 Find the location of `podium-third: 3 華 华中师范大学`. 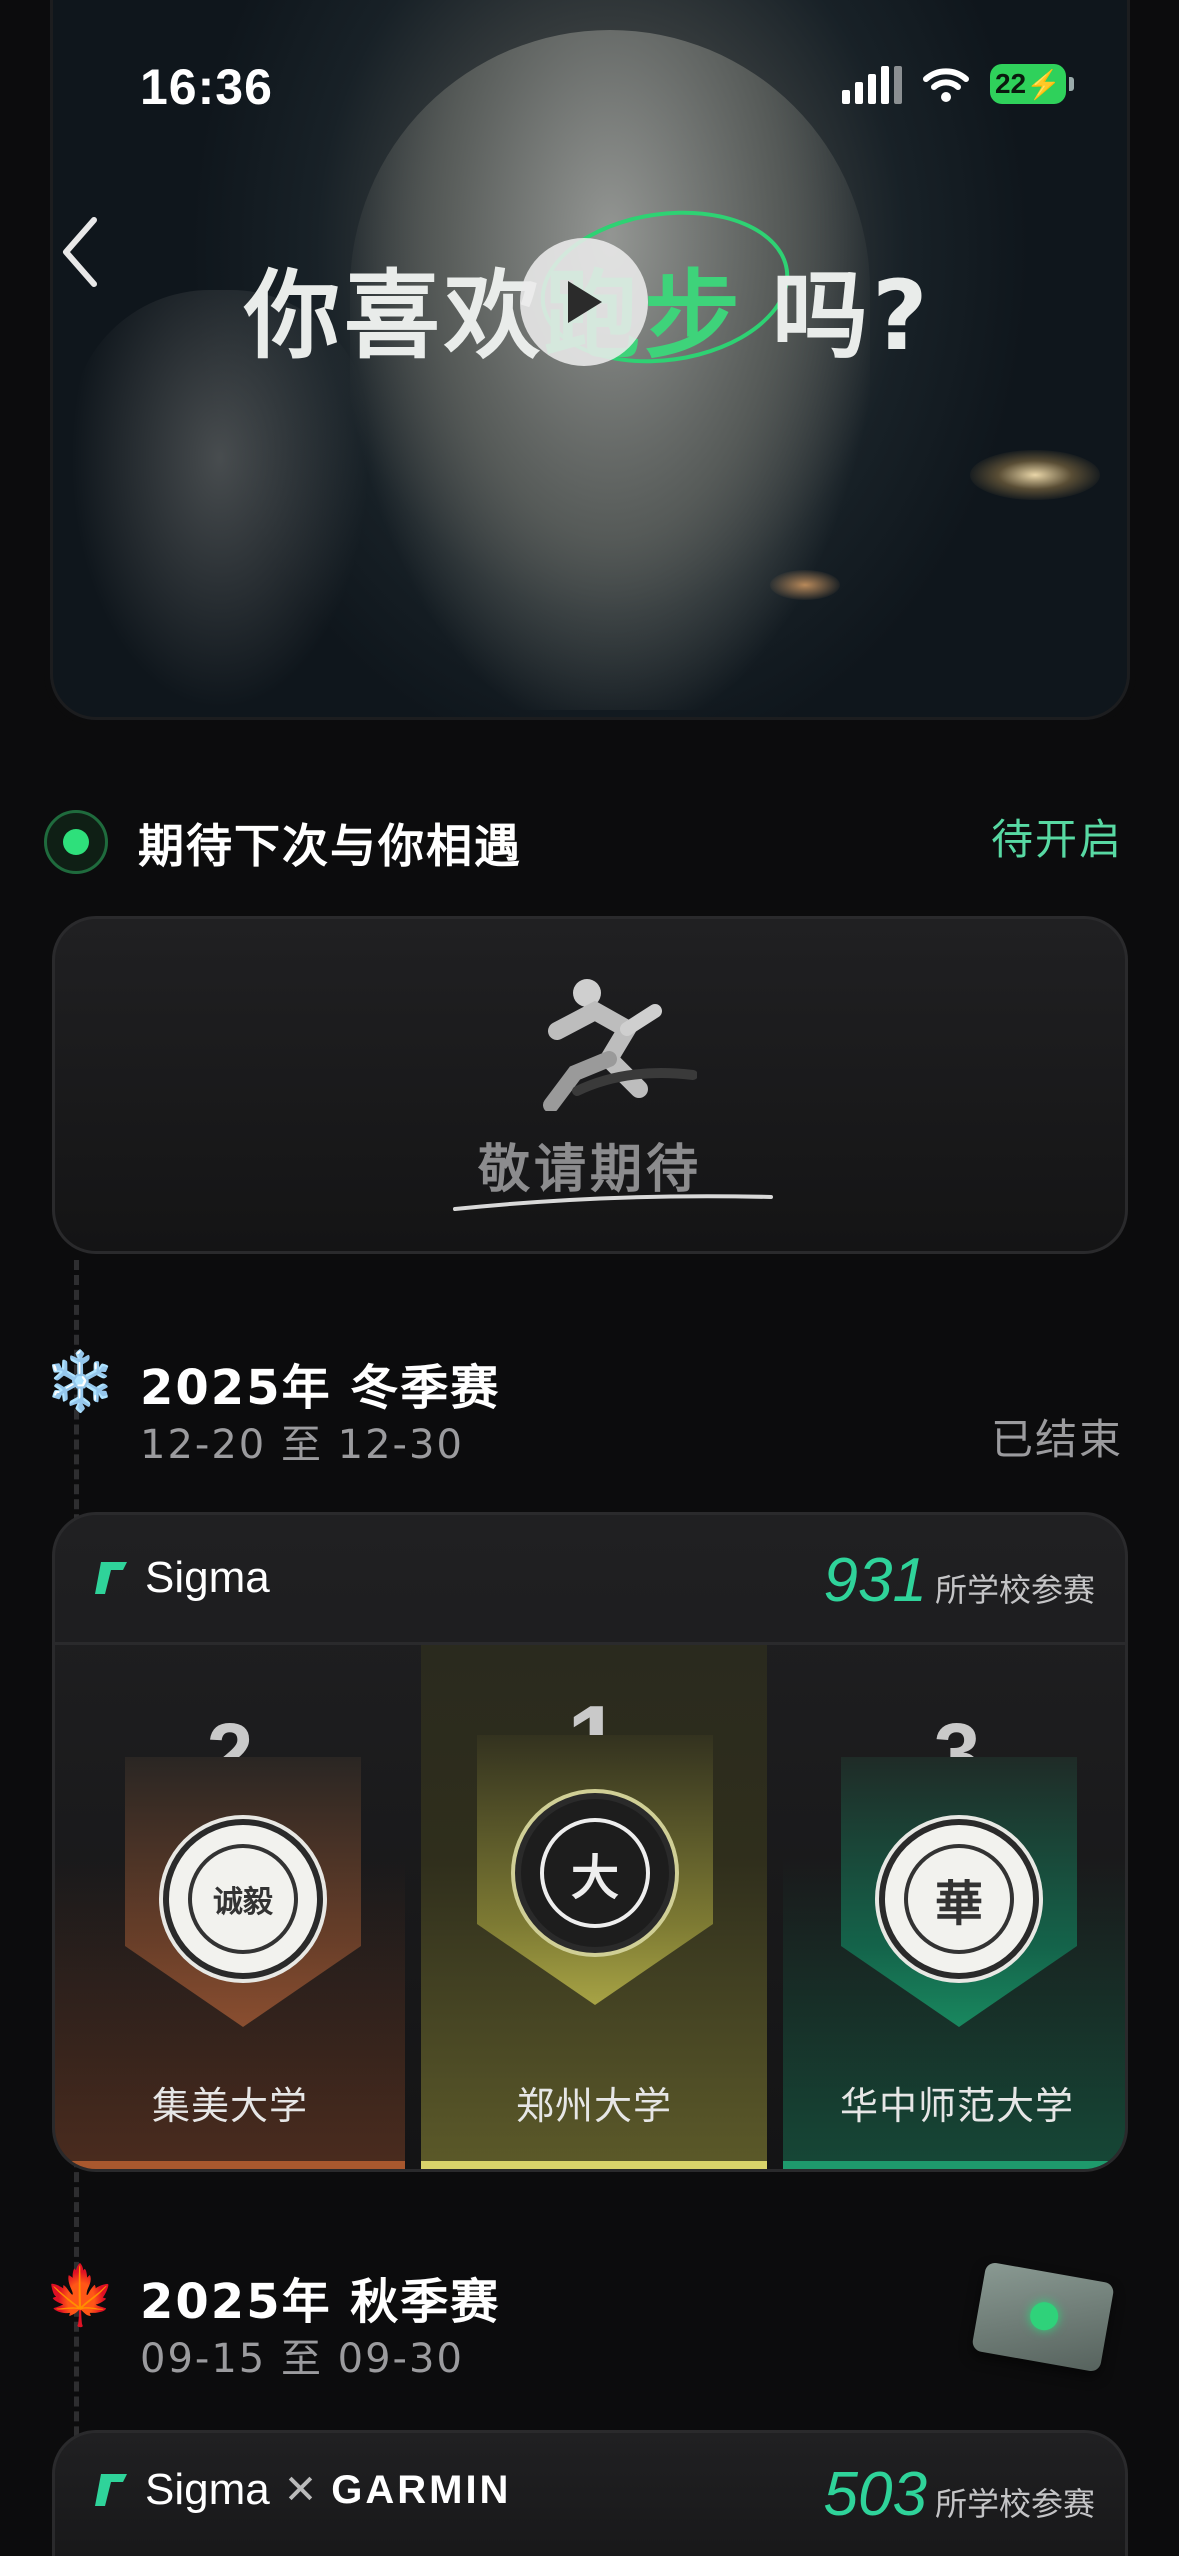

podium-third: 3 華 华中师范大学 is located at coordinates (954, 1907).